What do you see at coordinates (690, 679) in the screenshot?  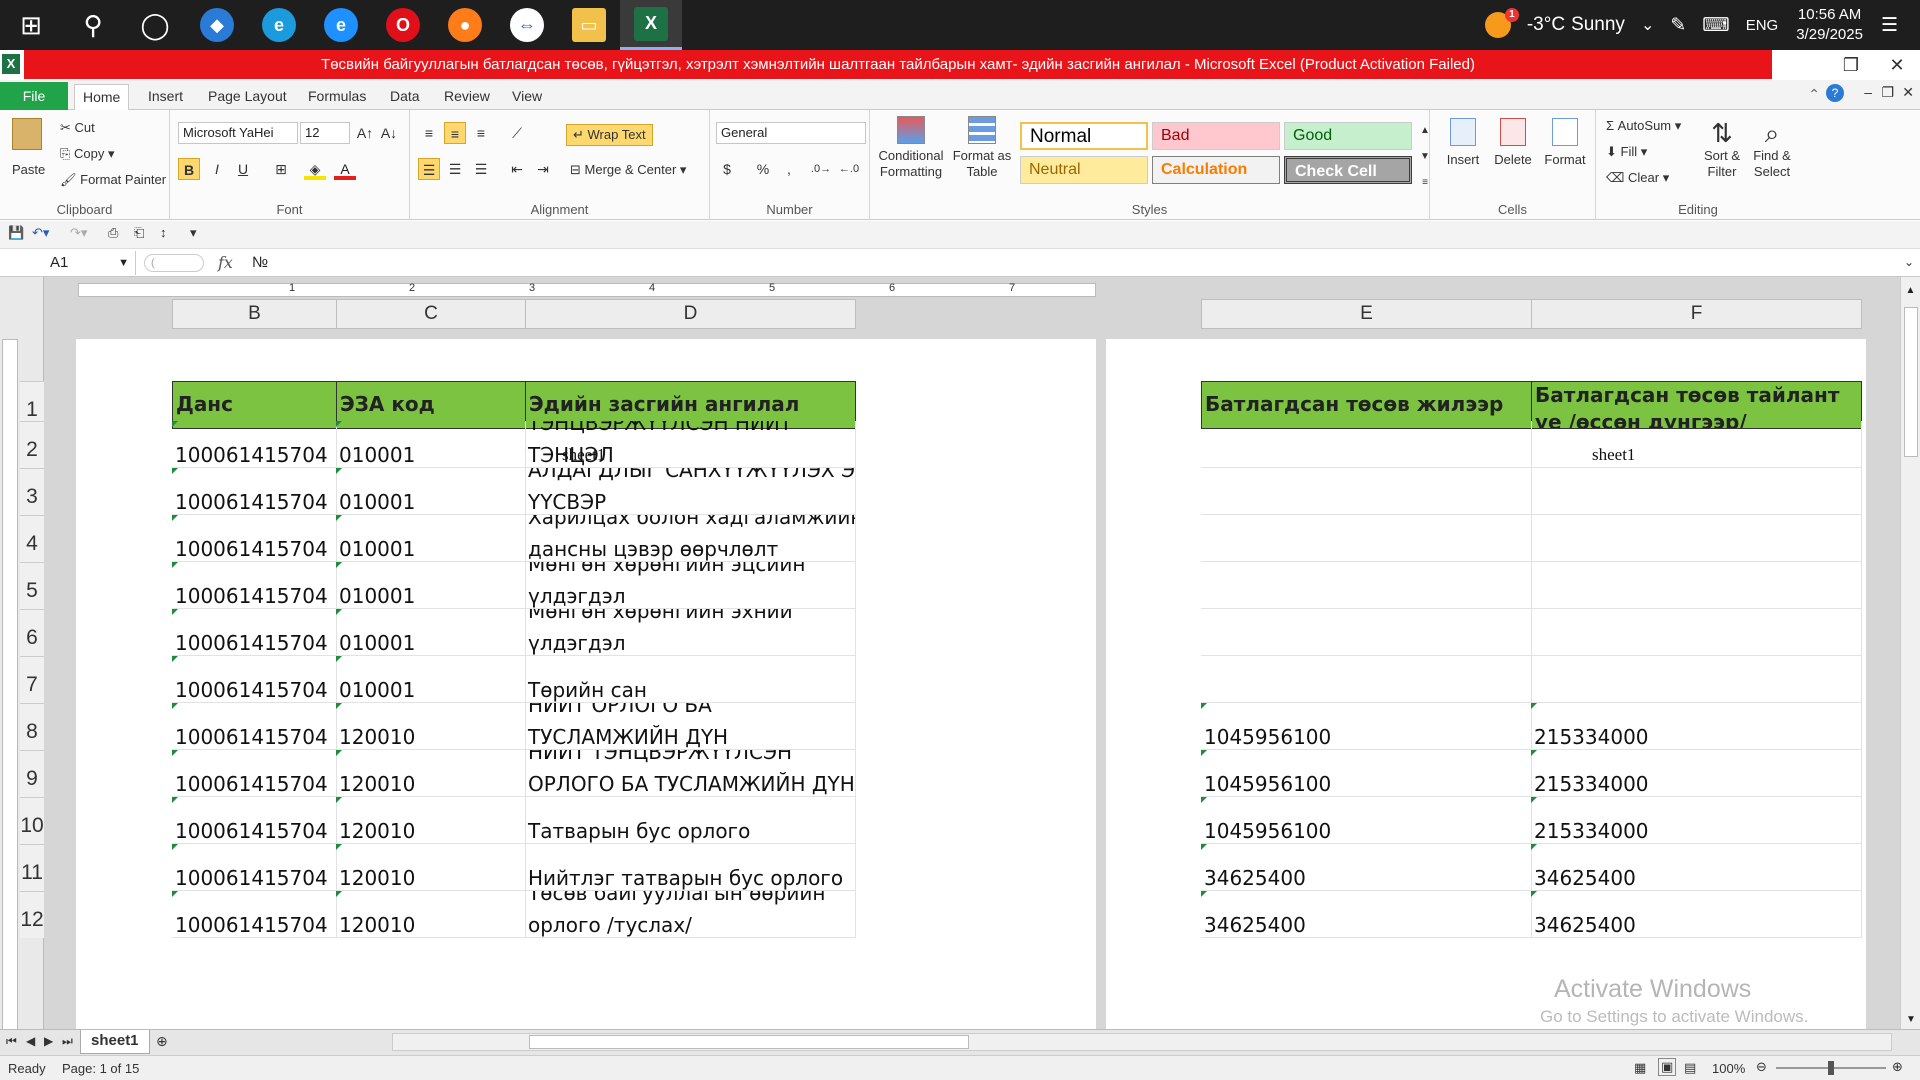 I see `cell-d: Төрийн сан` at bounding box center [690, 679].